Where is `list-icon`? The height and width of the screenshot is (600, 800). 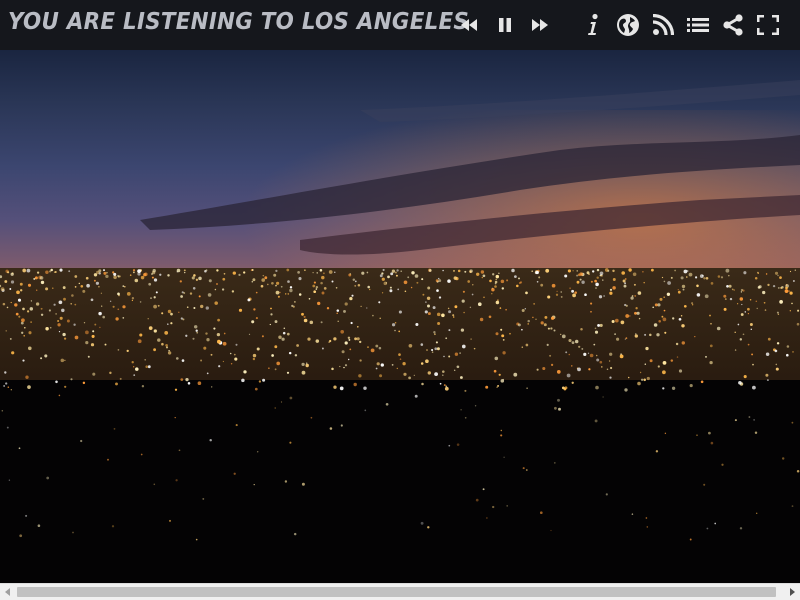
list-icon is located at coordinates (698, 25).